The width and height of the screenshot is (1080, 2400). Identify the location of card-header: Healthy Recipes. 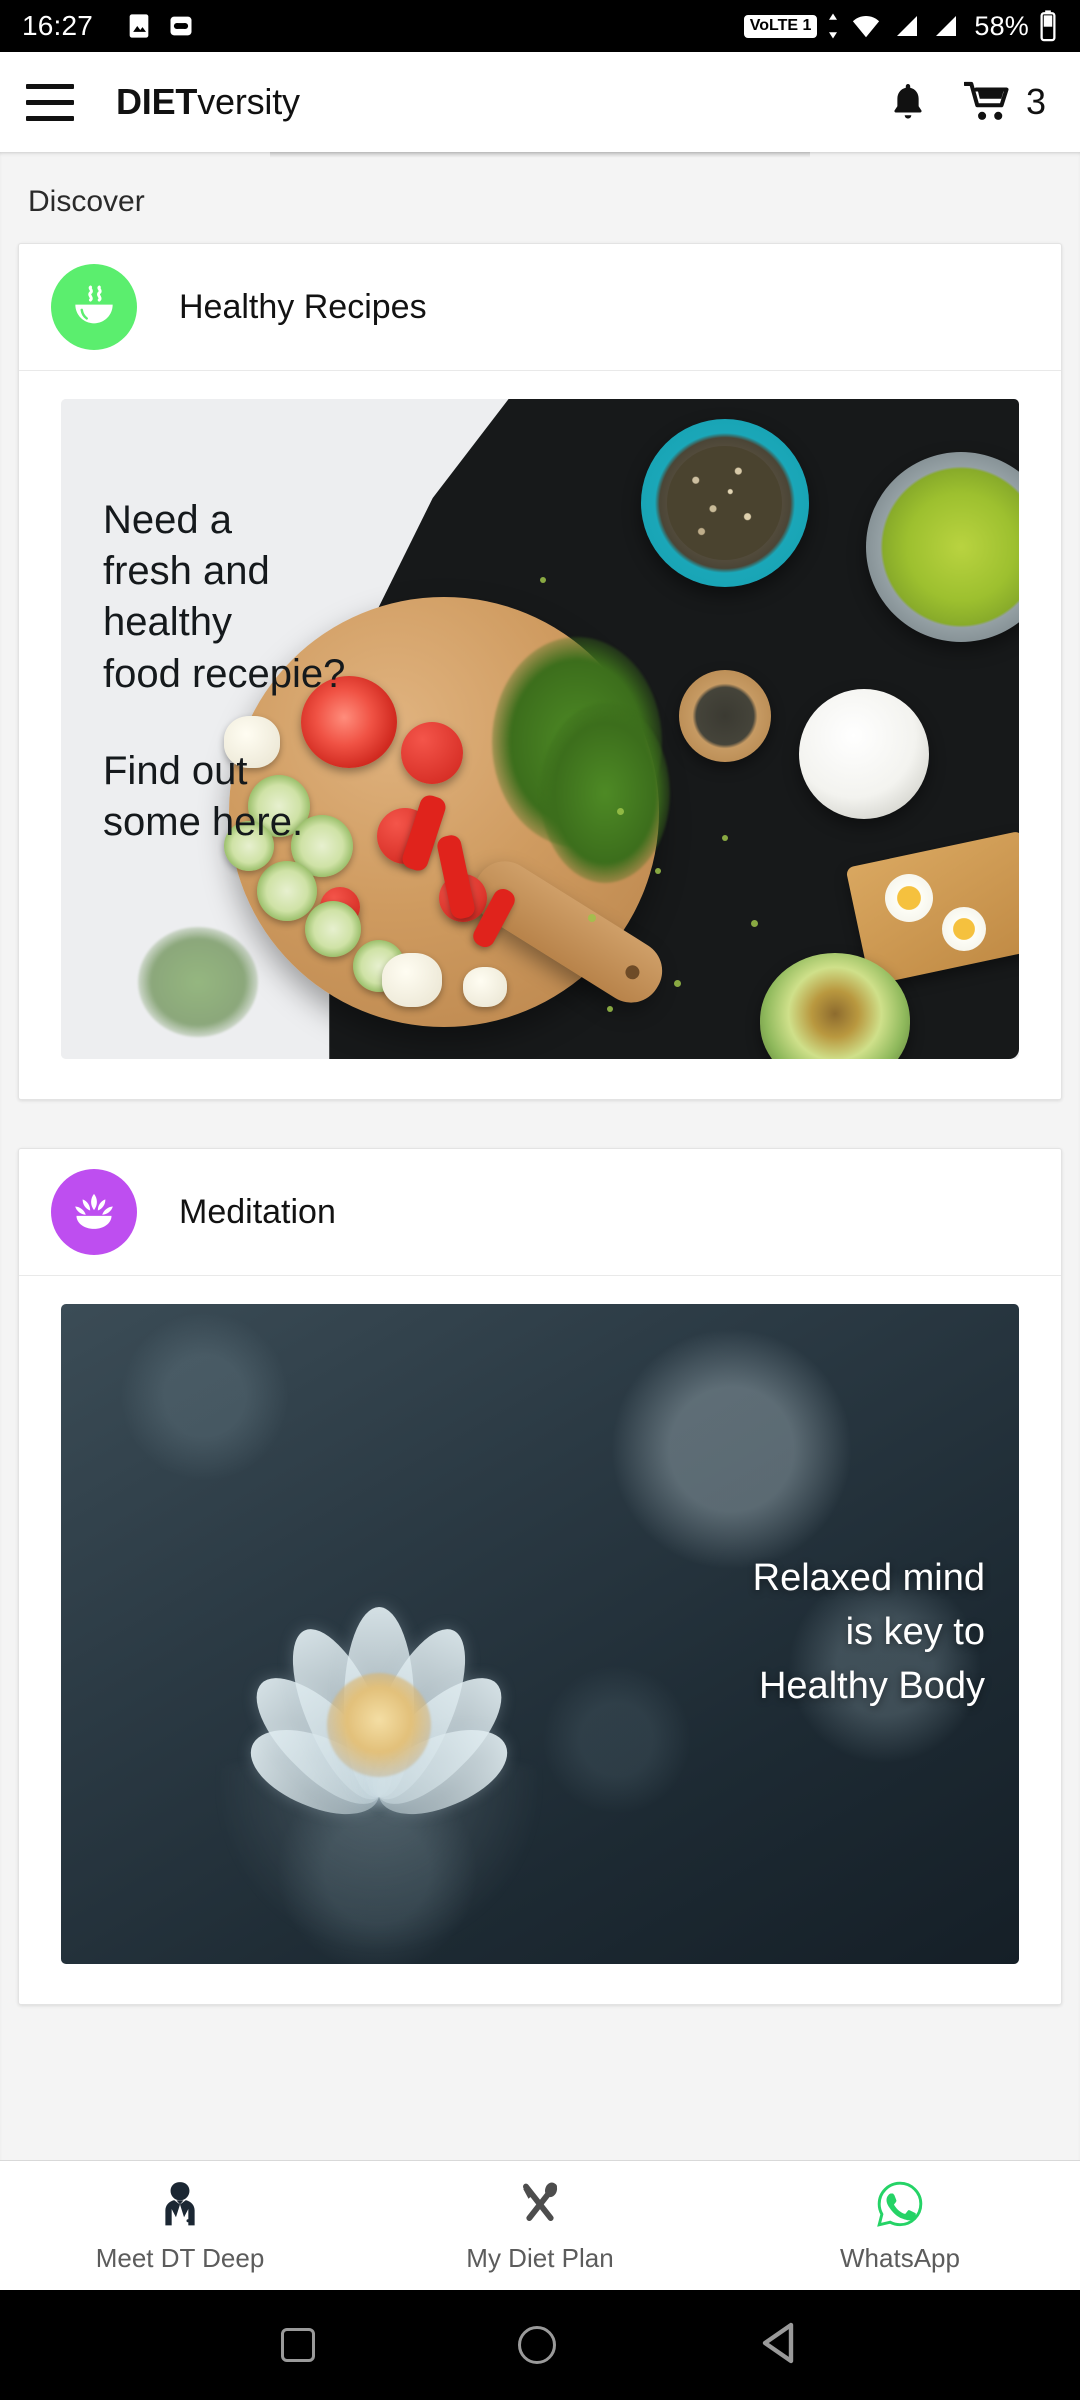
(540, 307).